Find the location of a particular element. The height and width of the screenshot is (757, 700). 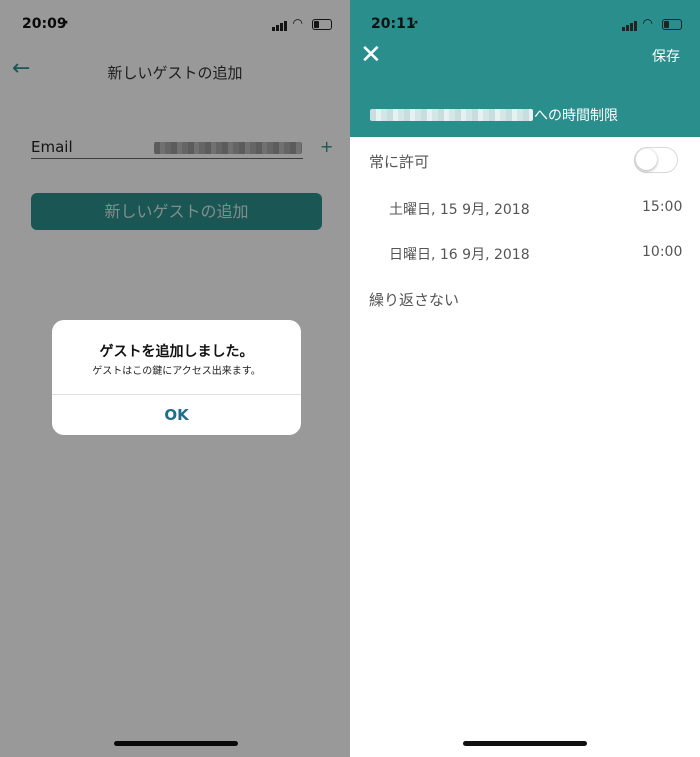

toggle-knob is located at coordinates (646, 159).